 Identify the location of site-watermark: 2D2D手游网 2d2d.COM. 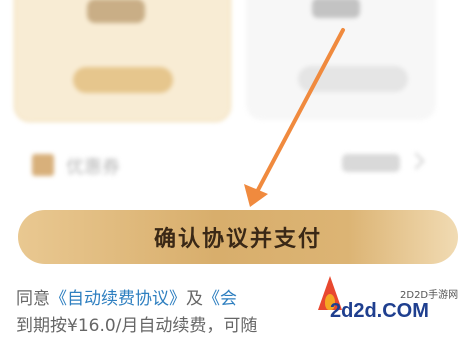
(393, 299).